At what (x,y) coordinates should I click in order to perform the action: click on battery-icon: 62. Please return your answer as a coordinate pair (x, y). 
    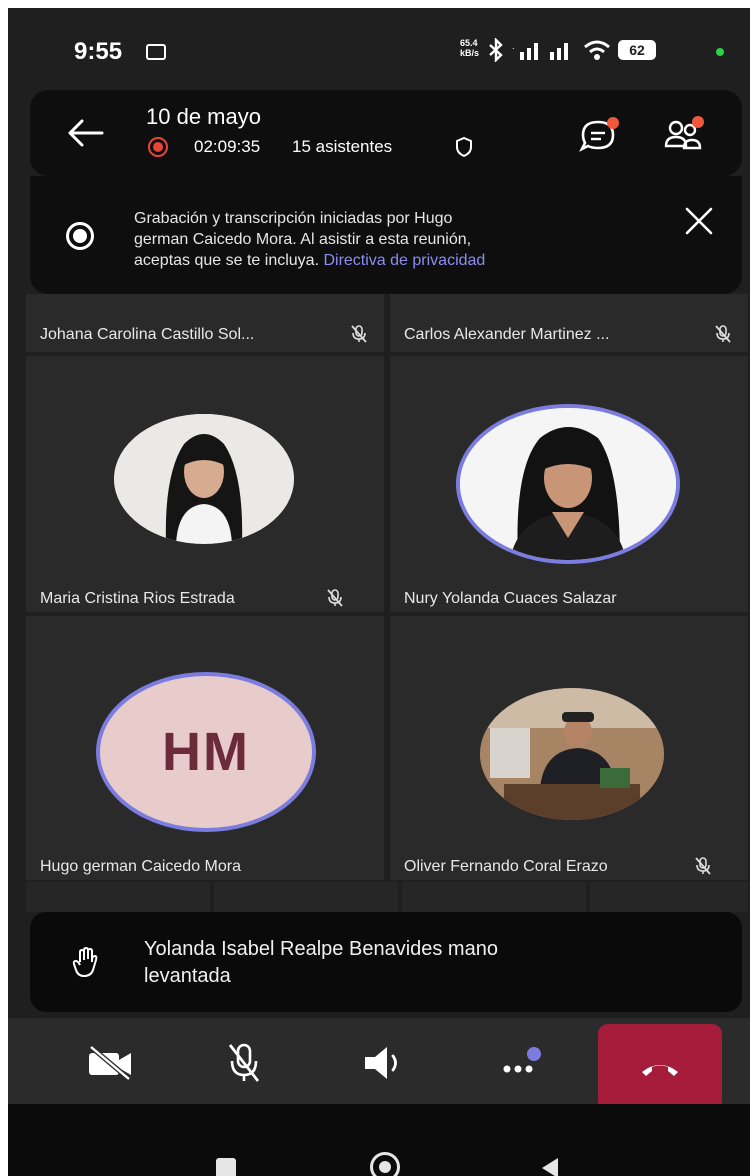
    Looking at the image, I should click on (637, 50).